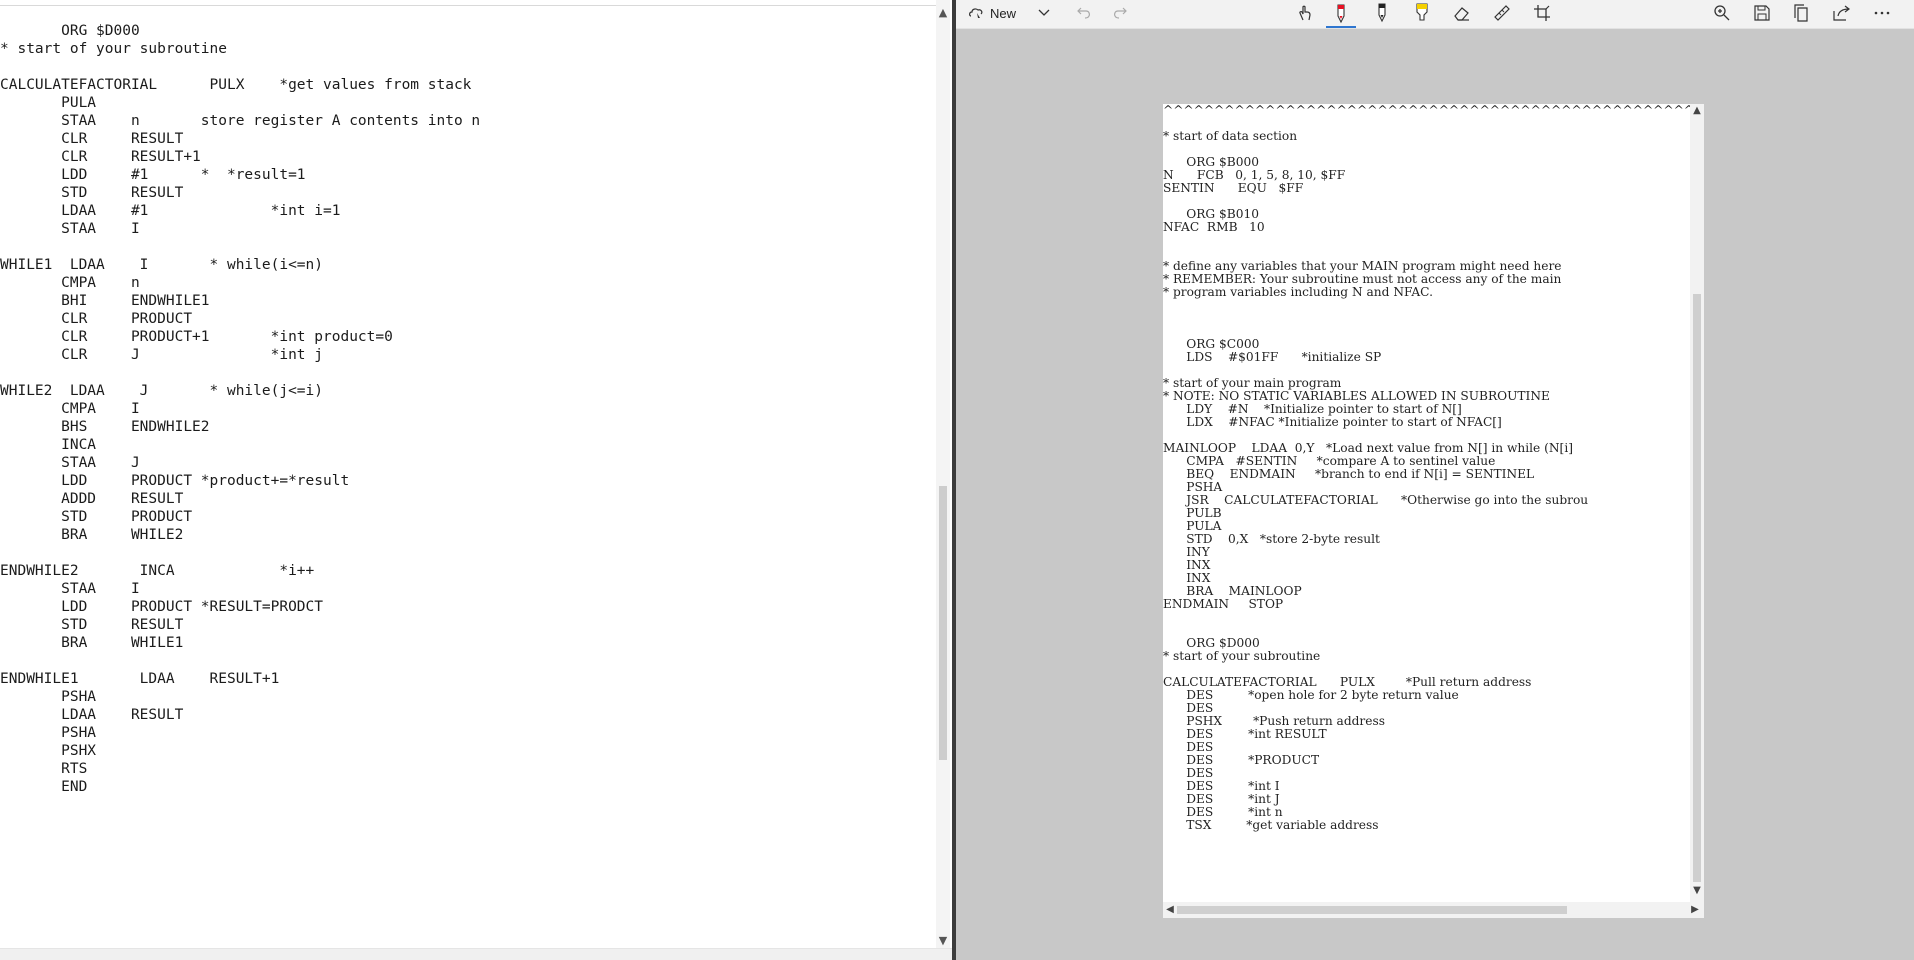 This screenshot has width=1914, height=960. I want to click on crop-icon, so click(1542, 13).